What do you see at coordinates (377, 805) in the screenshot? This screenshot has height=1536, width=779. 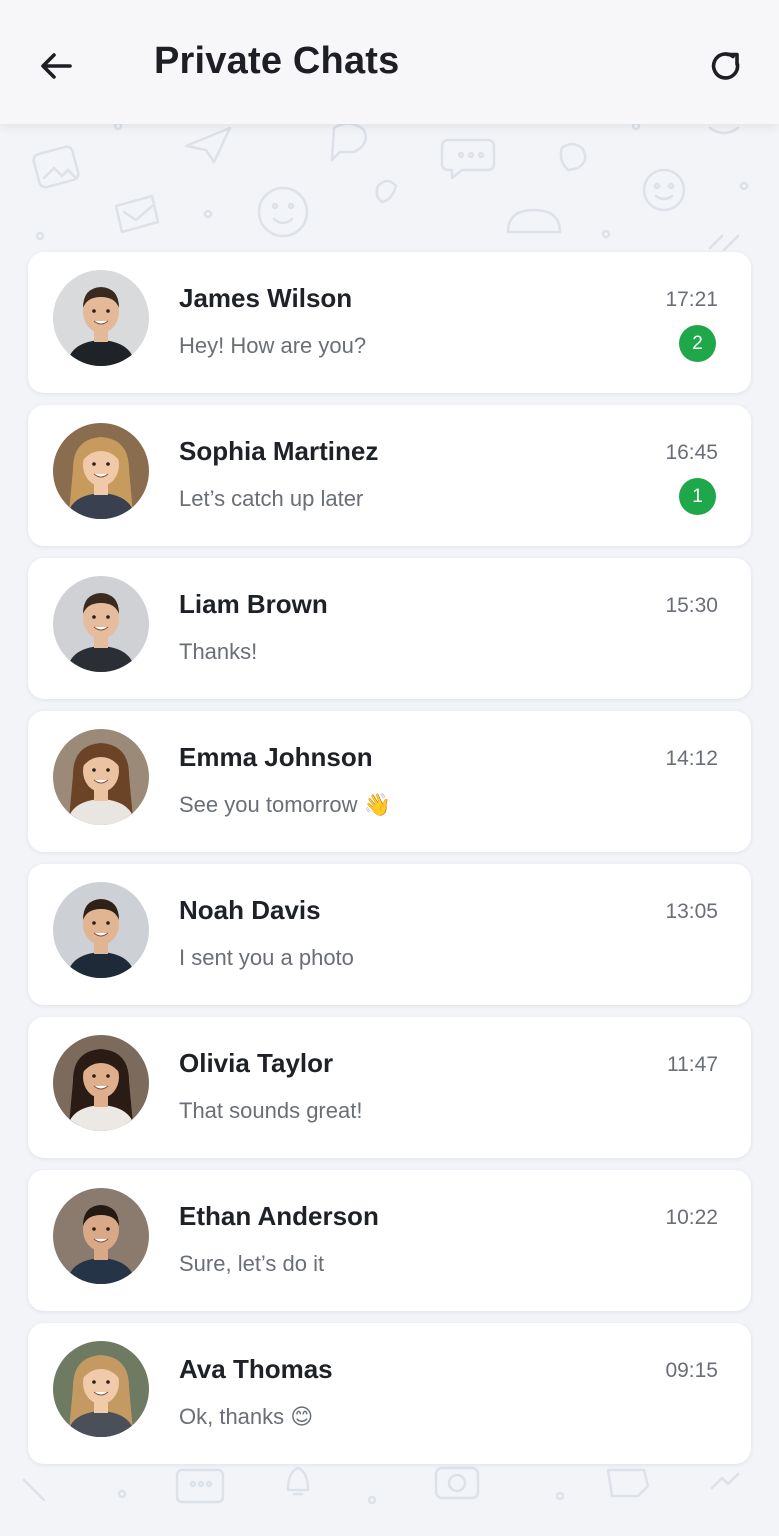 I see `message-emoji: 👋` at bounding box center [377, 805].